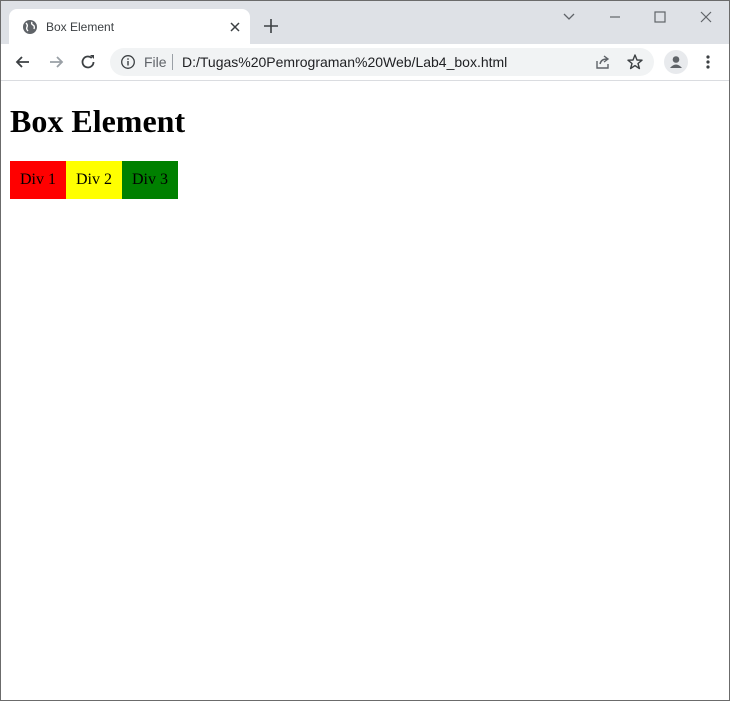 Image resolution: width=730 pixels, height=701 pixels. What do you see at coordinates (56, 62) in the screenshot?
I see `forward-icon` at bounding box center [56, 62].